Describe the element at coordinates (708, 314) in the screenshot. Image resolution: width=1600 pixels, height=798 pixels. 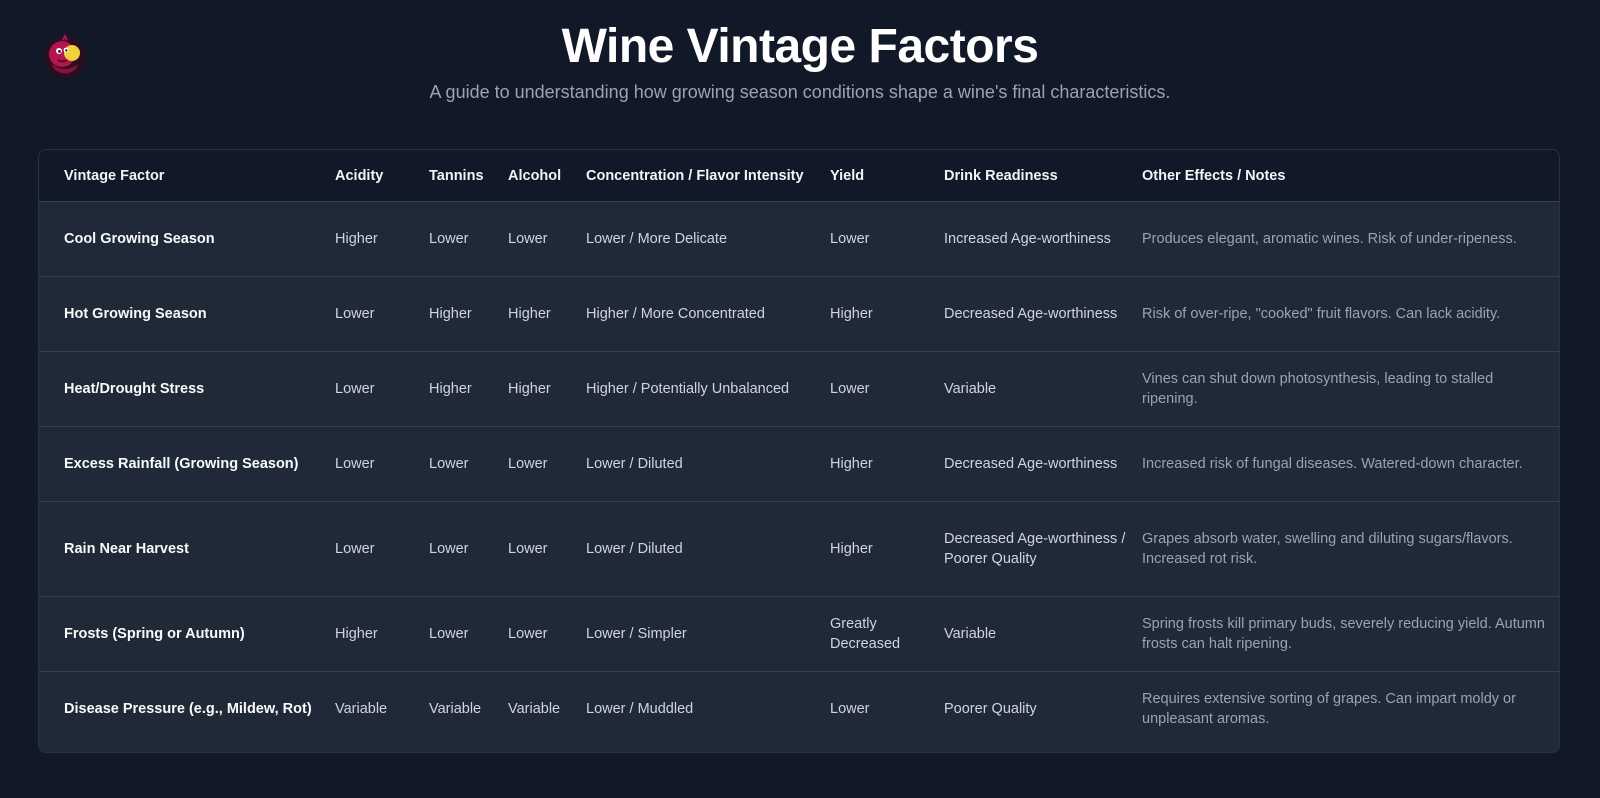
I see `concentration-cell: Higher / More Concentrated` at that location.